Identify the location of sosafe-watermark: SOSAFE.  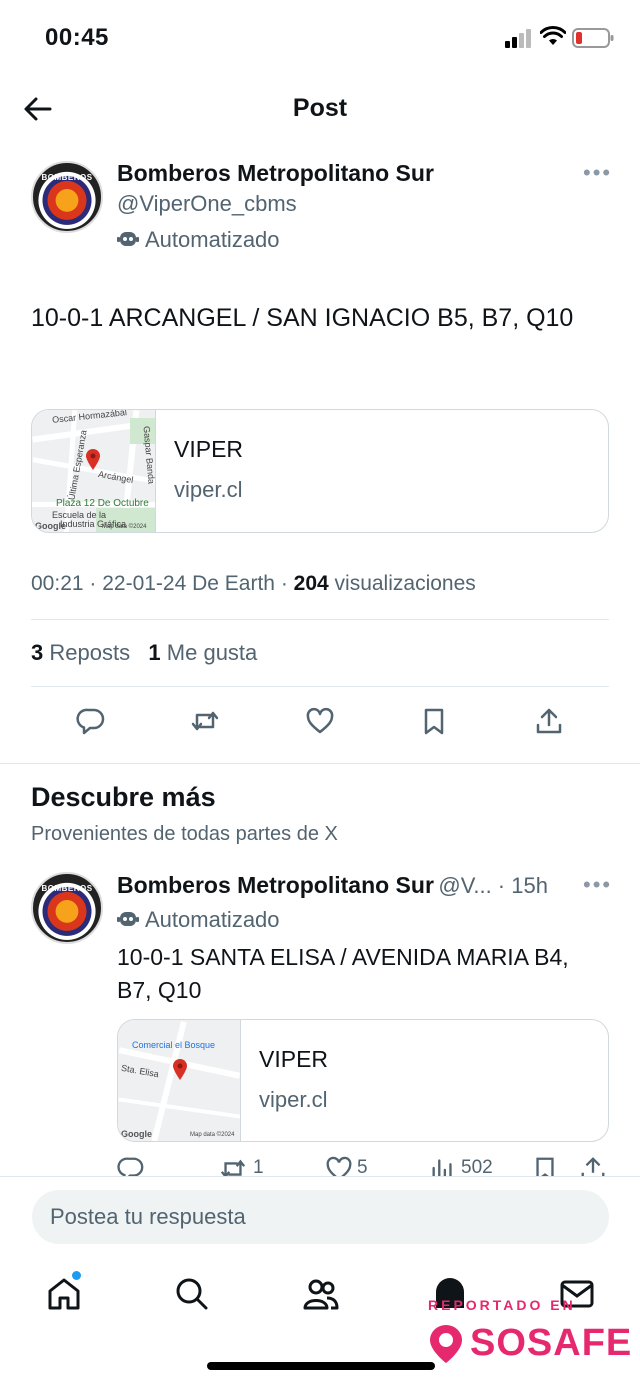
(530, 1343).